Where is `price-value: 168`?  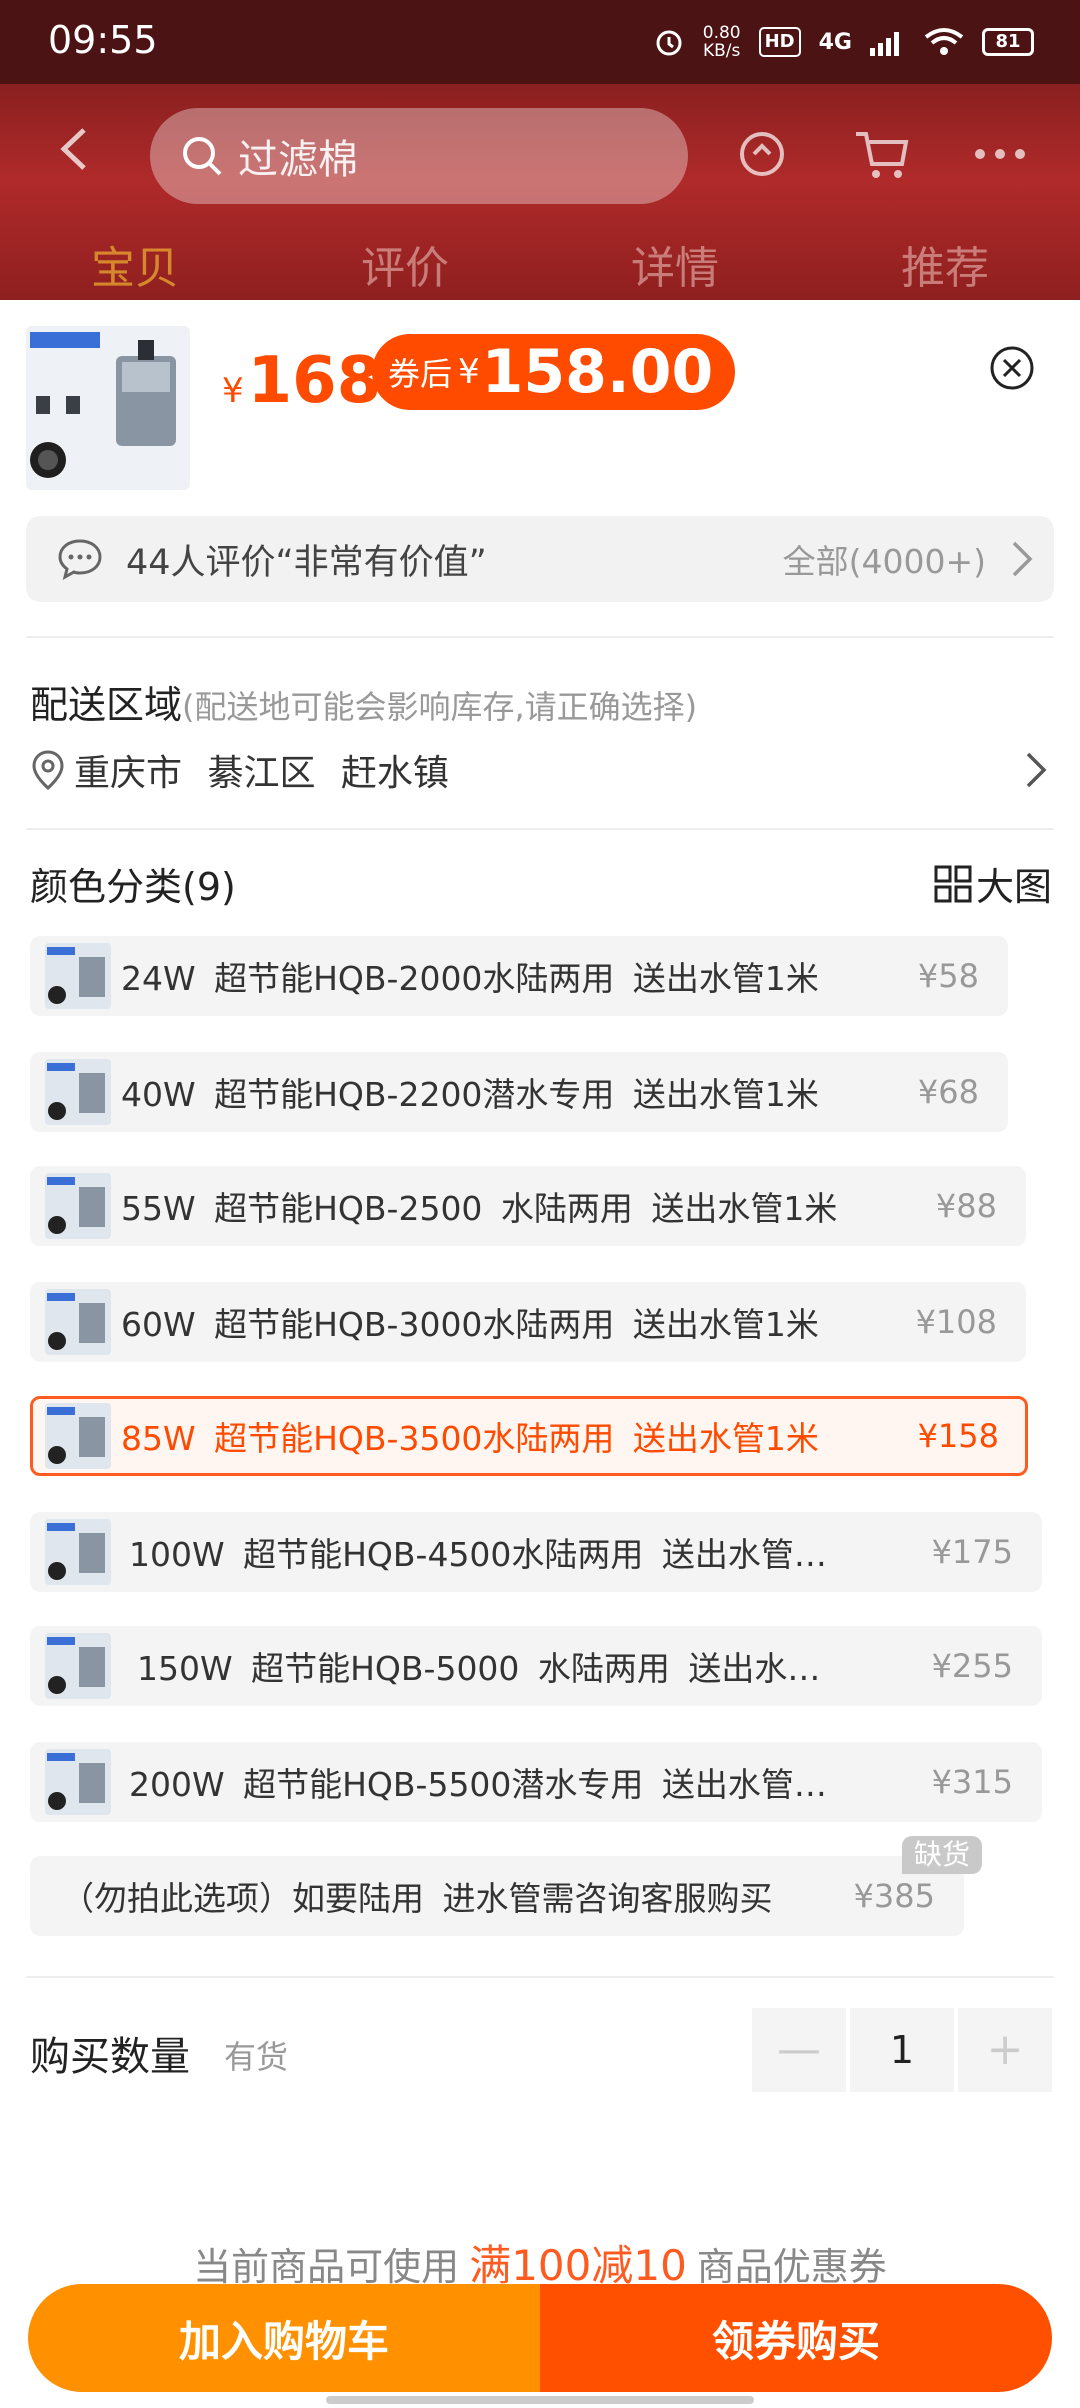
price-value: 168 is located at coordinates (314, 381).